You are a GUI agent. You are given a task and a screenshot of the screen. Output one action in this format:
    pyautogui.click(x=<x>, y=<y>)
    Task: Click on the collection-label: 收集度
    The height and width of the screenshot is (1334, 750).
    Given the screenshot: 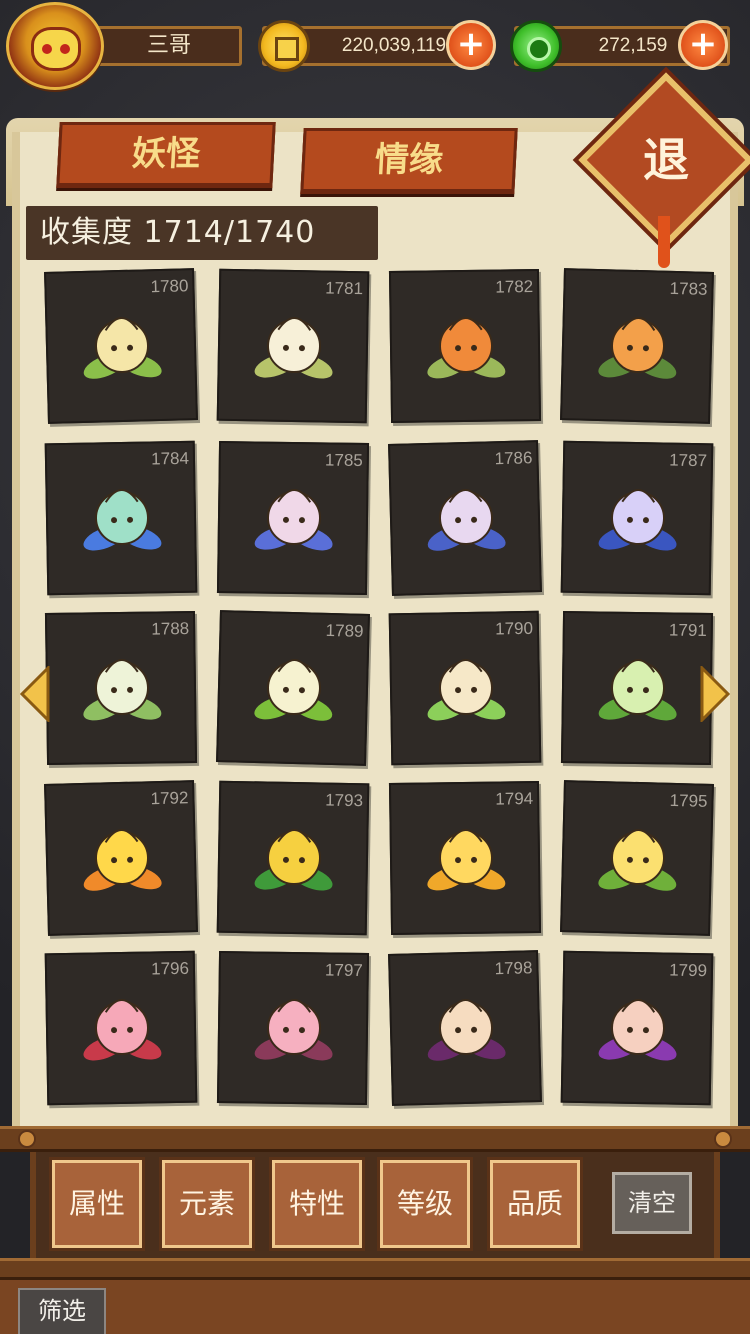 What is the action you would take?
    pyautogui.click(x=86, y=232)
    